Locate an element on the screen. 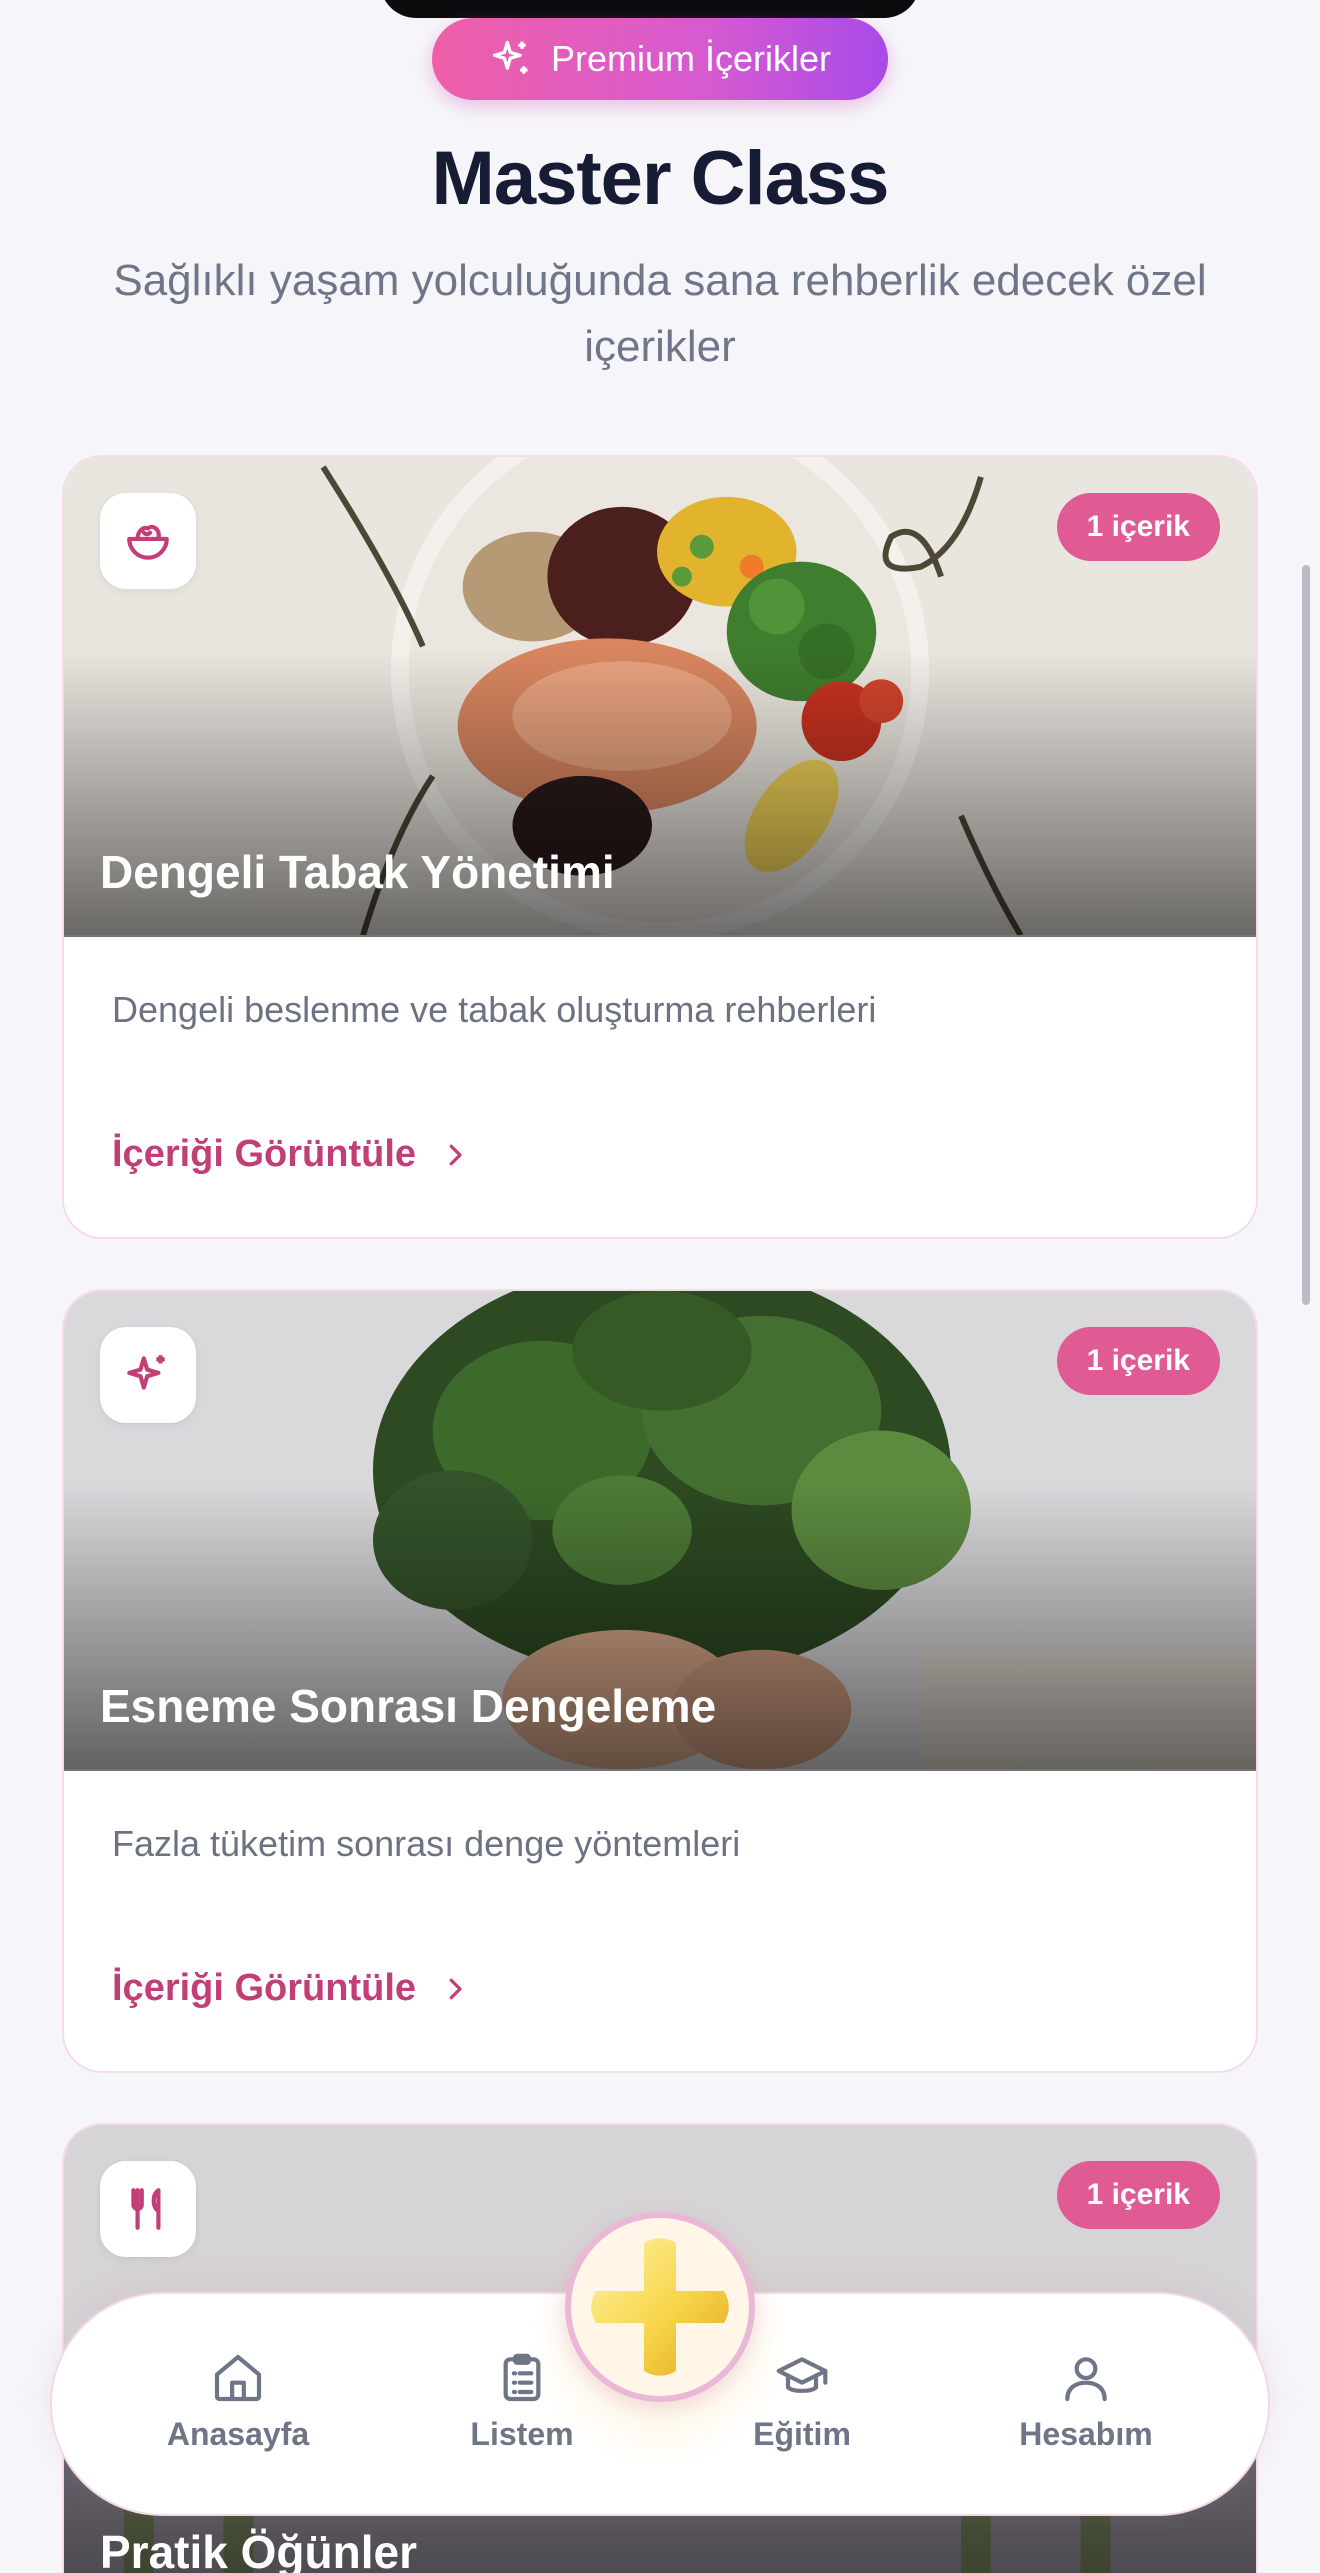  nav-item-home: Anasayfa is located at coordinates (238, 2401).